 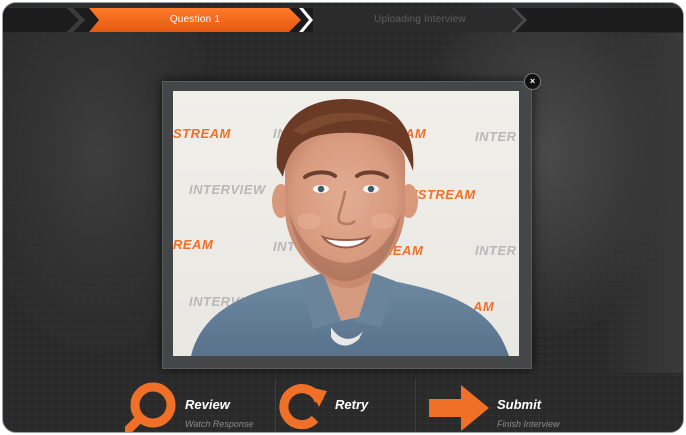 I want to click on progress-bar: Question 1 Uploading Interview, so click(x=343, y=20).